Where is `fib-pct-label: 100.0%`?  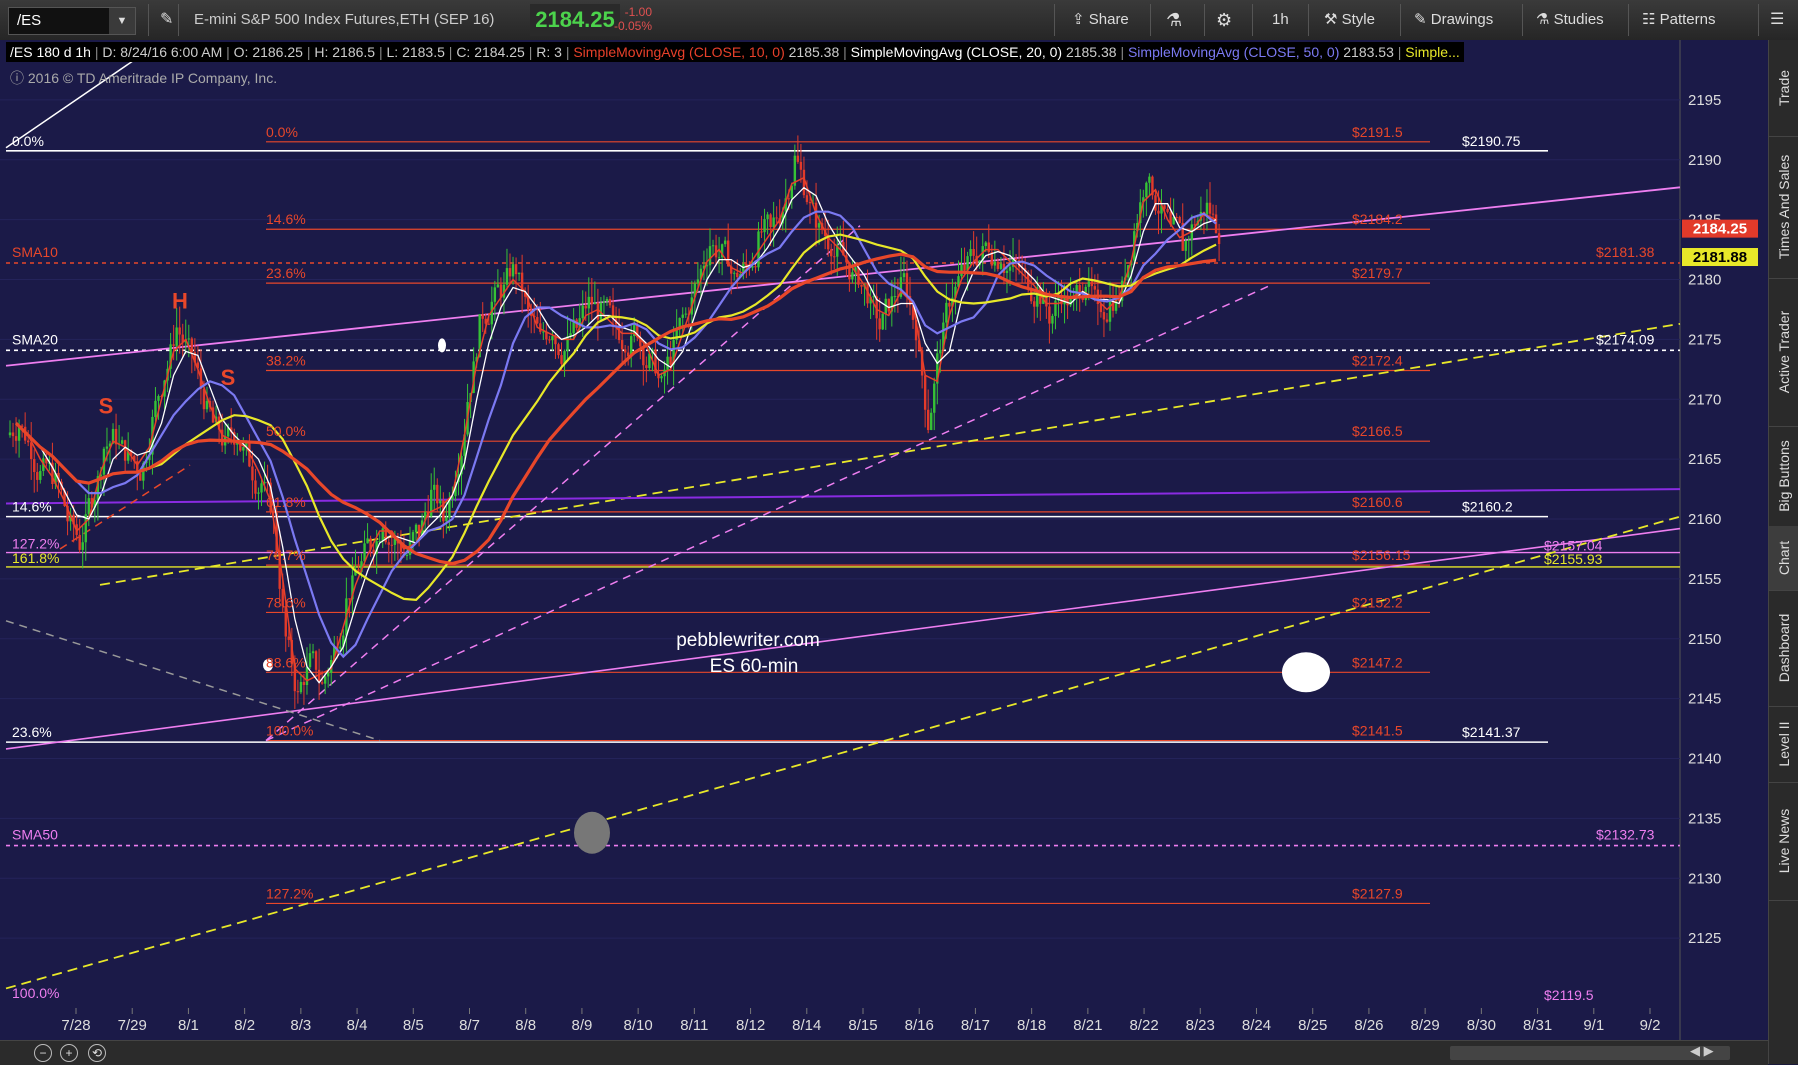
fib-pct-label: 100.0% is located at coordinates (289, 731).